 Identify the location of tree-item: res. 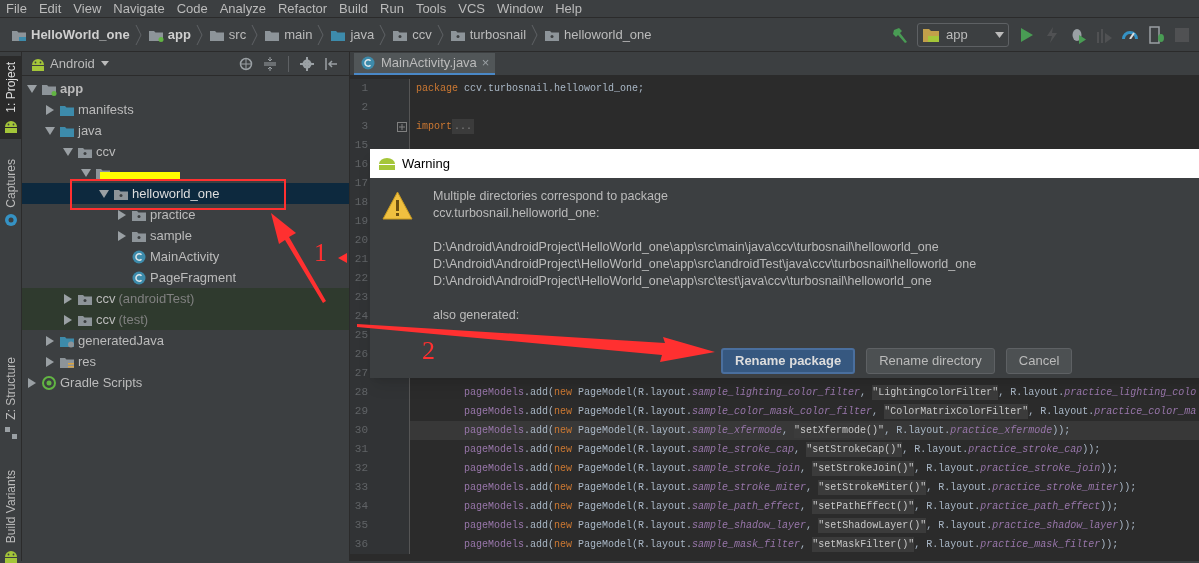
(61, 361).